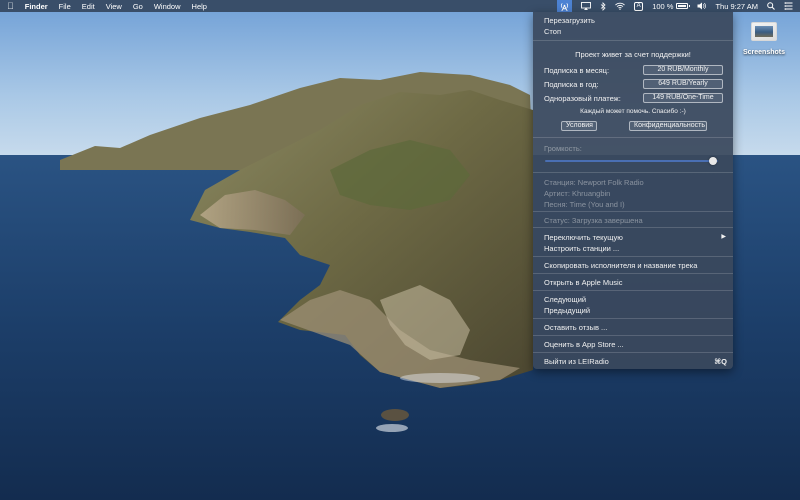 This screenshot has width=800, height=500. What do you see at coordinates (736, 6) in the screenshot?
I see `clock: Thu 9:27 AM` at bounding box center [736, 6].